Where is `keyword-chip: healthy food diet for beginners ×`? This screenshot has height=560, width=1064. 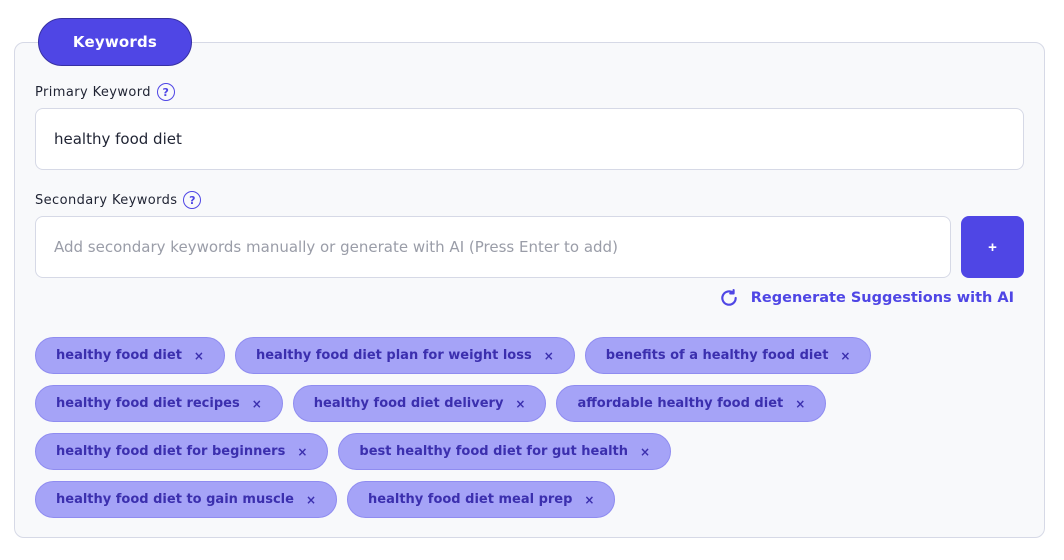 keyword-chip: healthy food diet for beginners × is located at coordinates (182, 451).